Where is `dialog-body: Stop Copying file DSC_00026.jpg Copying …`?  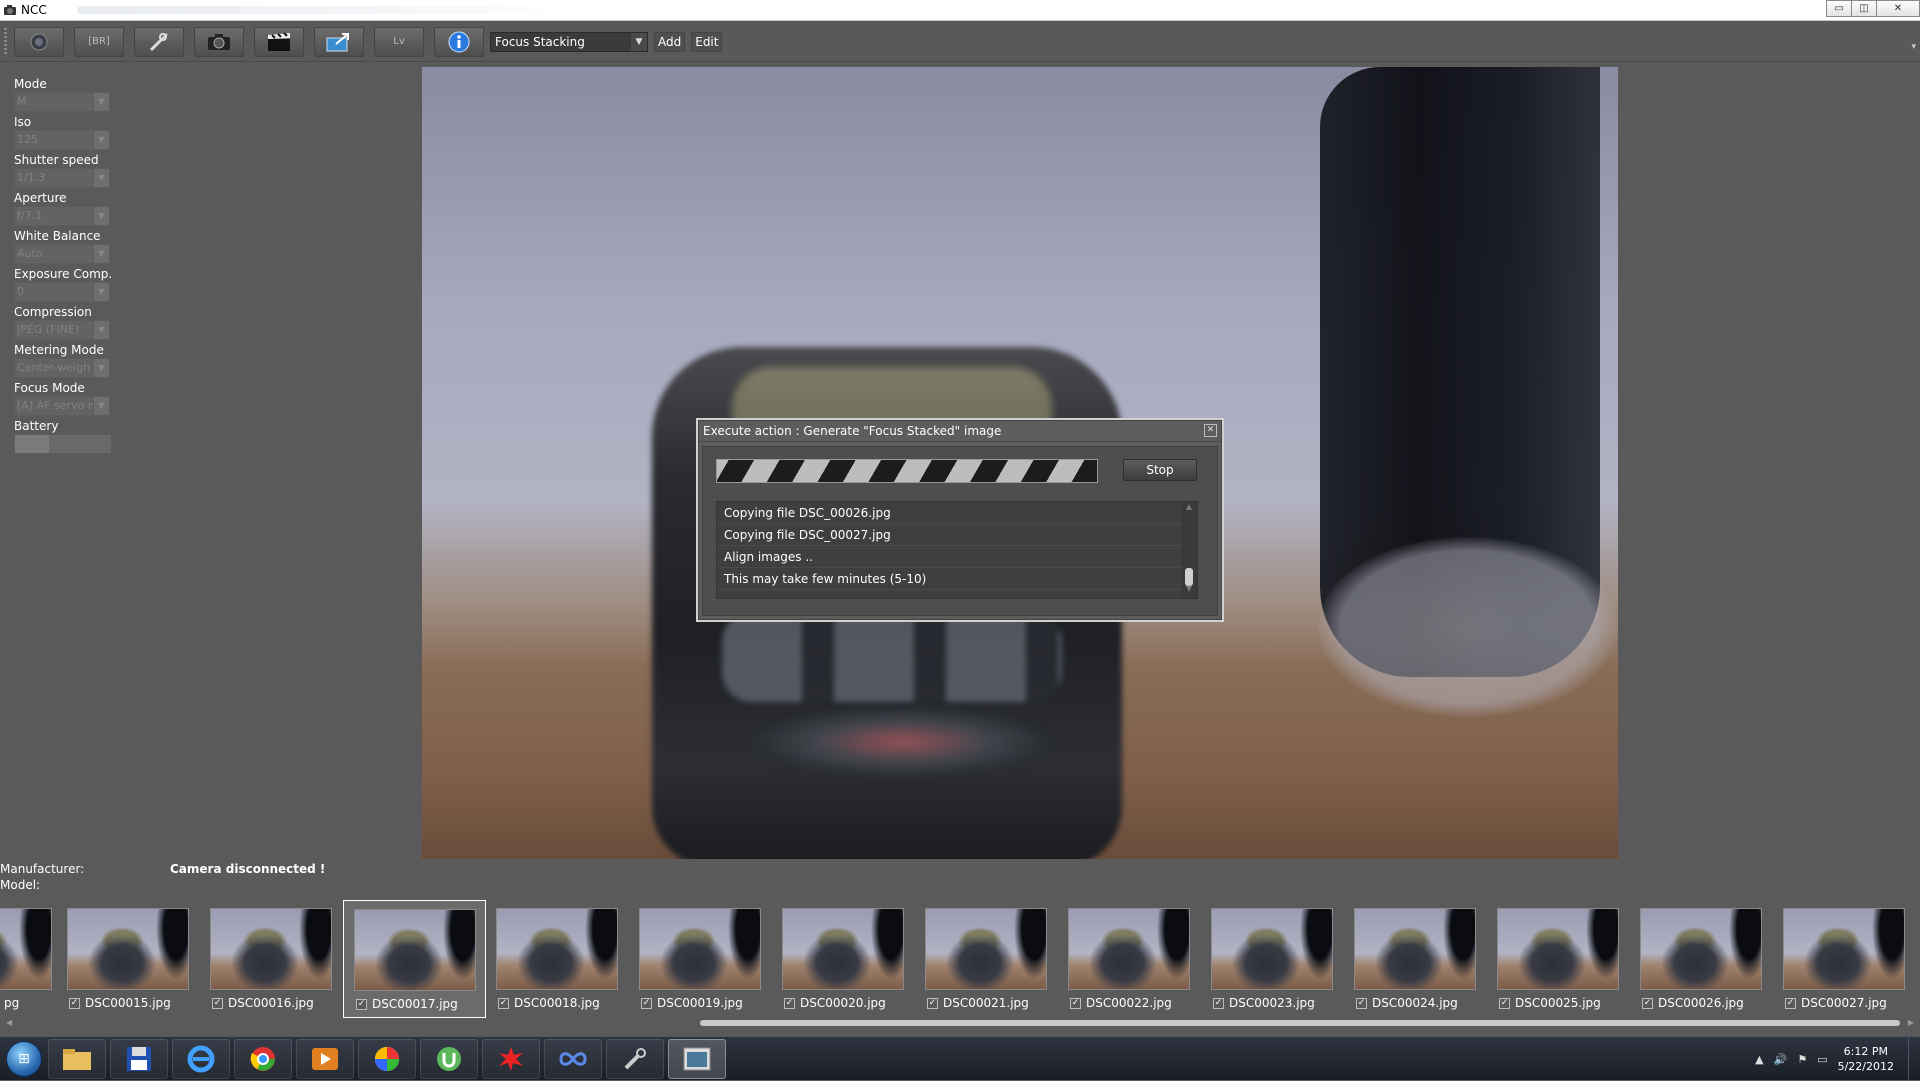 dialog-body: Stop Copying file DSC_00026.jpg Copying … is located at coordinates (960, 531).